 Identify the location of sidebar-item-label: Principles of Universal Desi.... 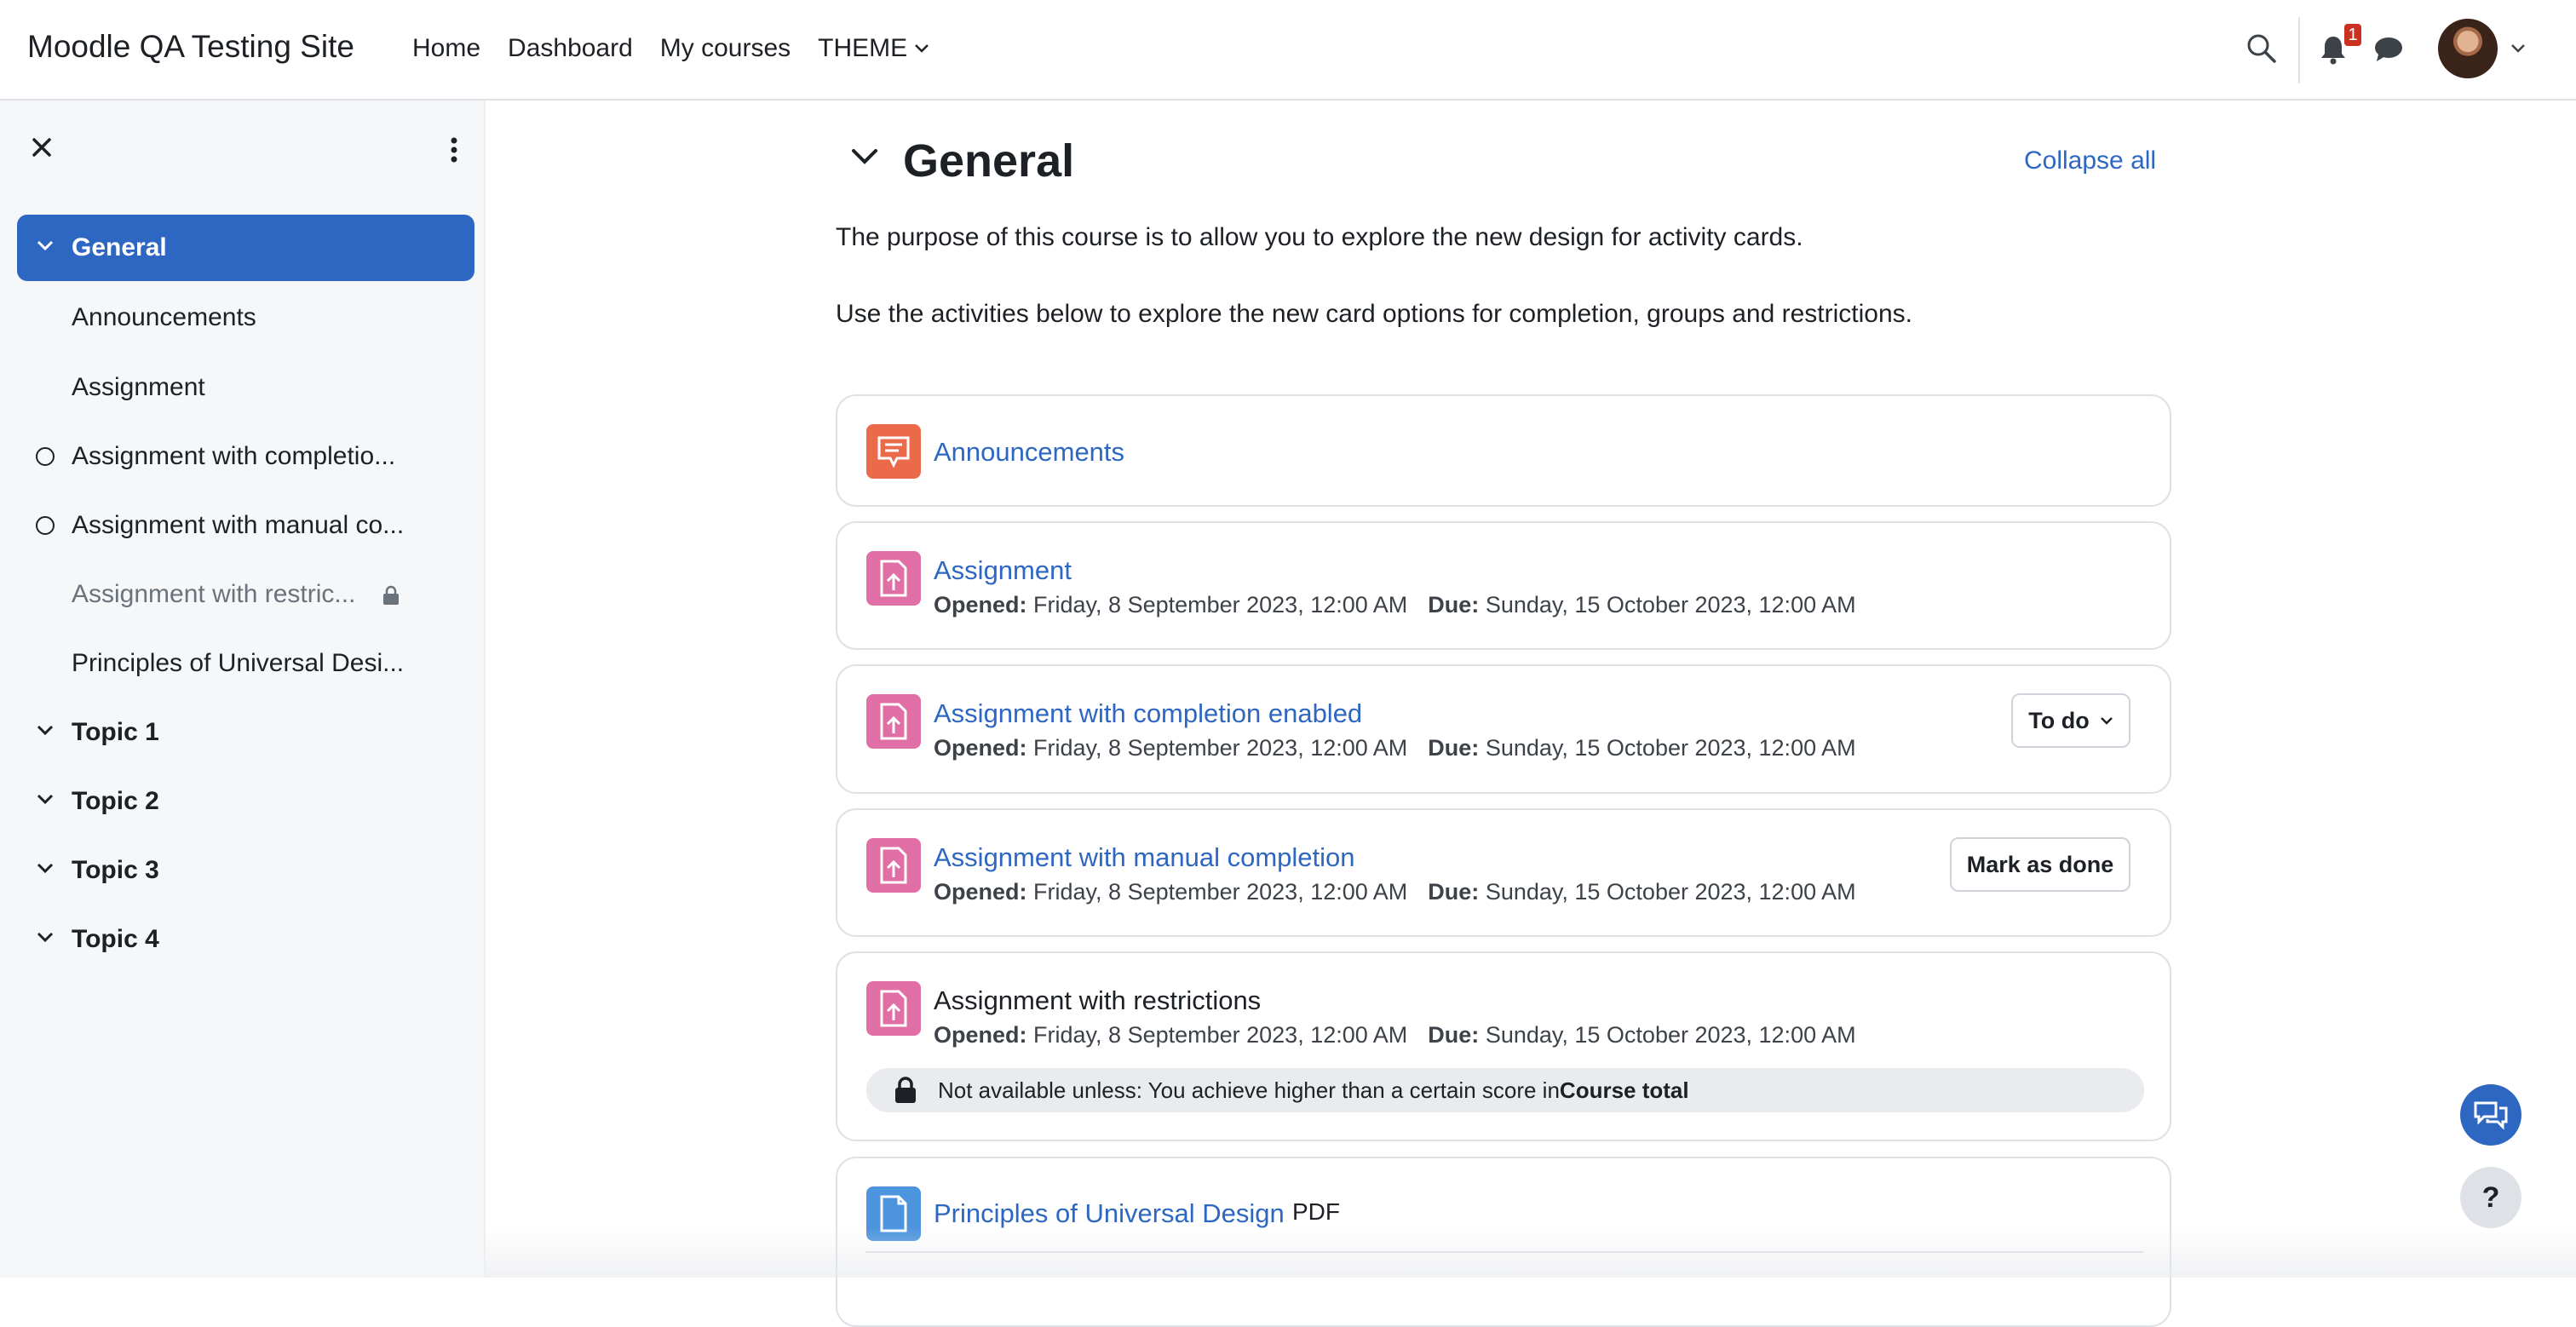
(239, 663).